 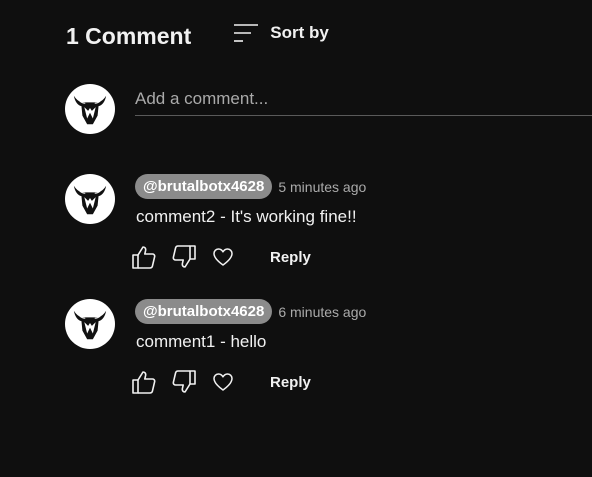 I want to click on add-comment-row, so click(x=328, y=110).